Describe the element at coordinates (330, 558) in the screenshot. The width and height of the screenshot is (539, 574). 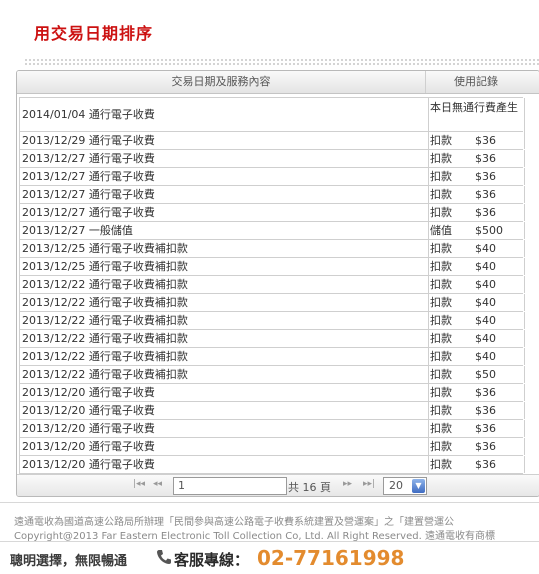
I see `hotline-number: 02-77161998` at that location.